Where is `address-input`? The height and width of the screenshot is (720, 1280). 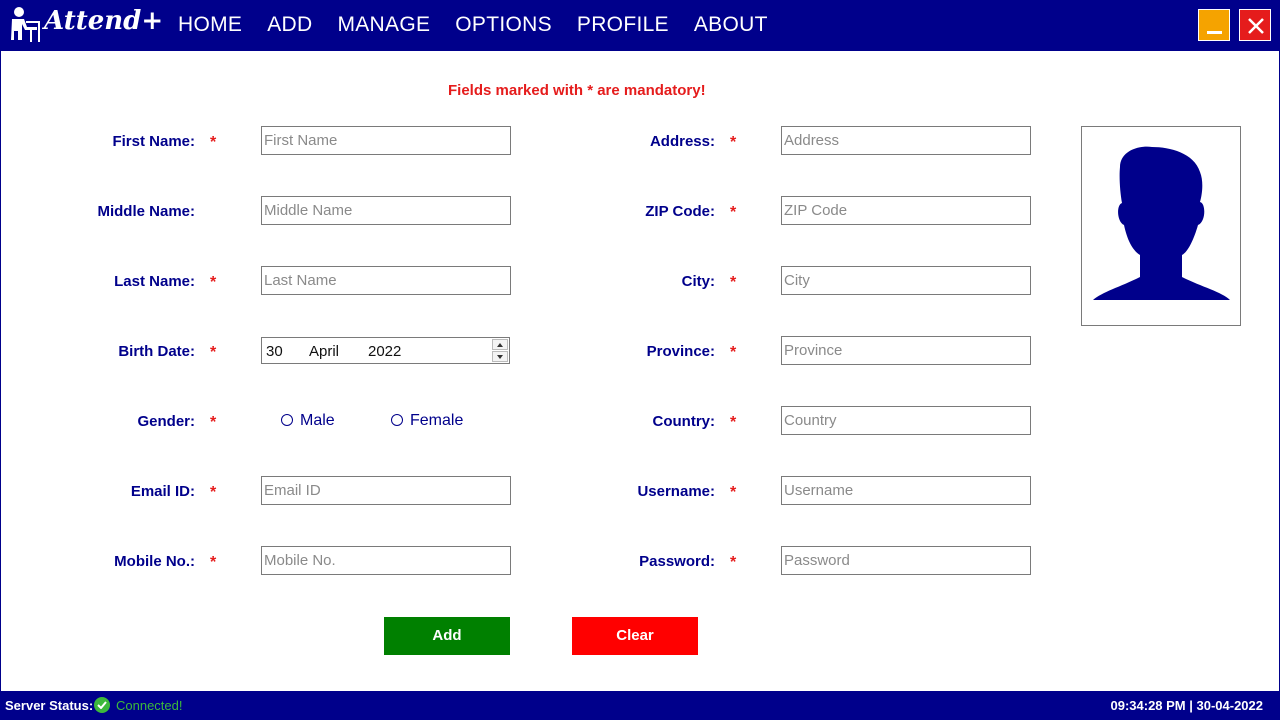
address-input is located at coordinates (906, 140).